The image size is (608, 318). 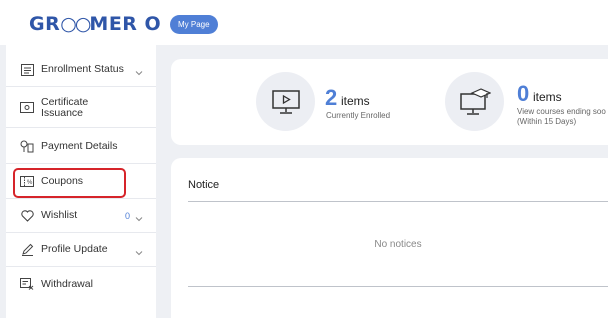 What do you see at coordinates (27, 107) in the screenshot?
I see `certificate-icon` at bounding box center [27, 107].